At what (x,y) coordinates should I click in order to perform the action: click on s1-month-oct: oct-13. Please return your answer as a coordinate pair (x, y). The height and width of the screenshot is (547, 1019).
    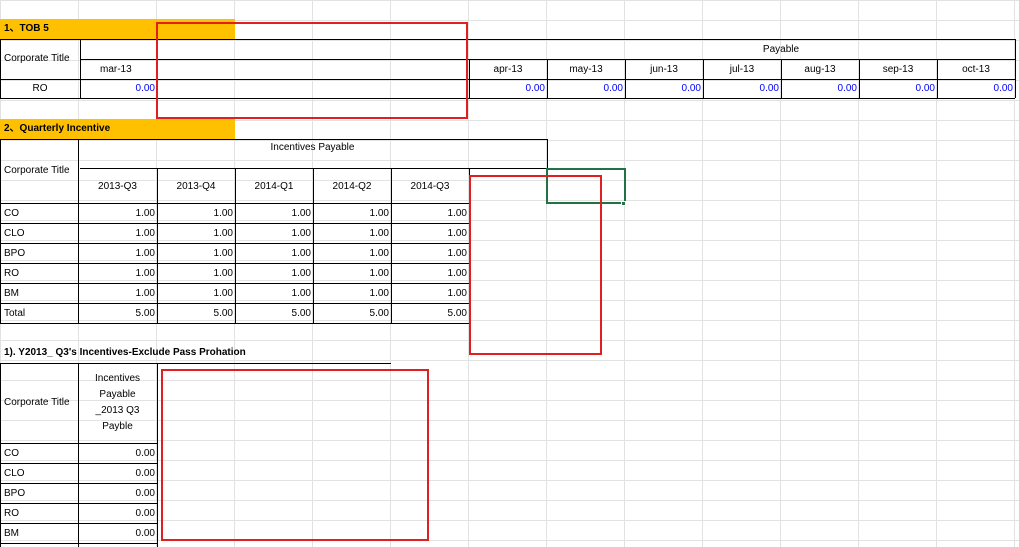
    Looking at the image, I should click on (976, 69).